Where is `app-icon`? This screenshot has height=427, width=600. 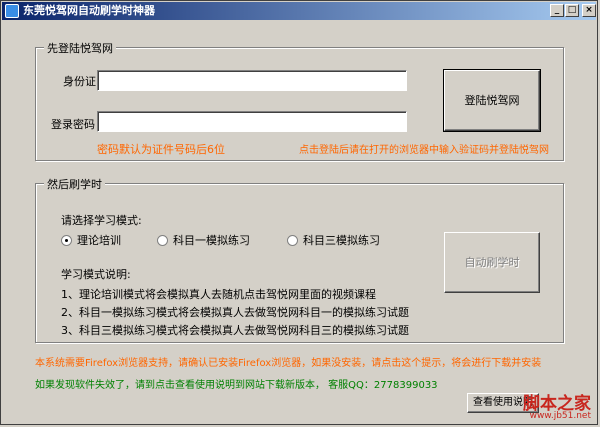
app-icon is located at coordinates (12, 11).